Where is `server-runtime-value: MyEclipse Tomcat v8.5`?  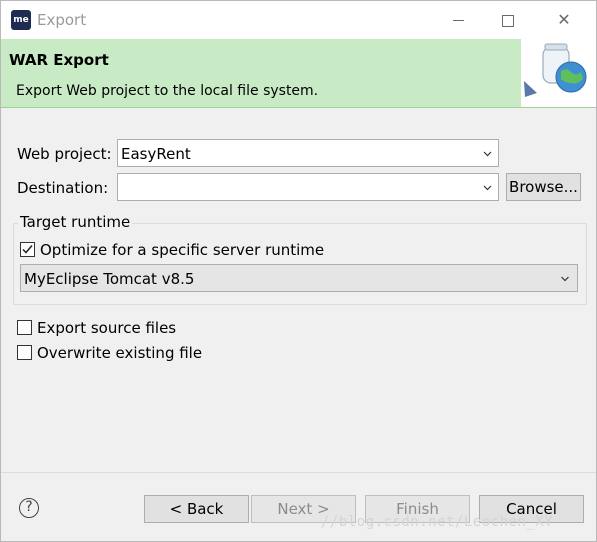 server-runtime-value: MyEclipse Tomcat v8.5 is located at coordinates (109, 279).